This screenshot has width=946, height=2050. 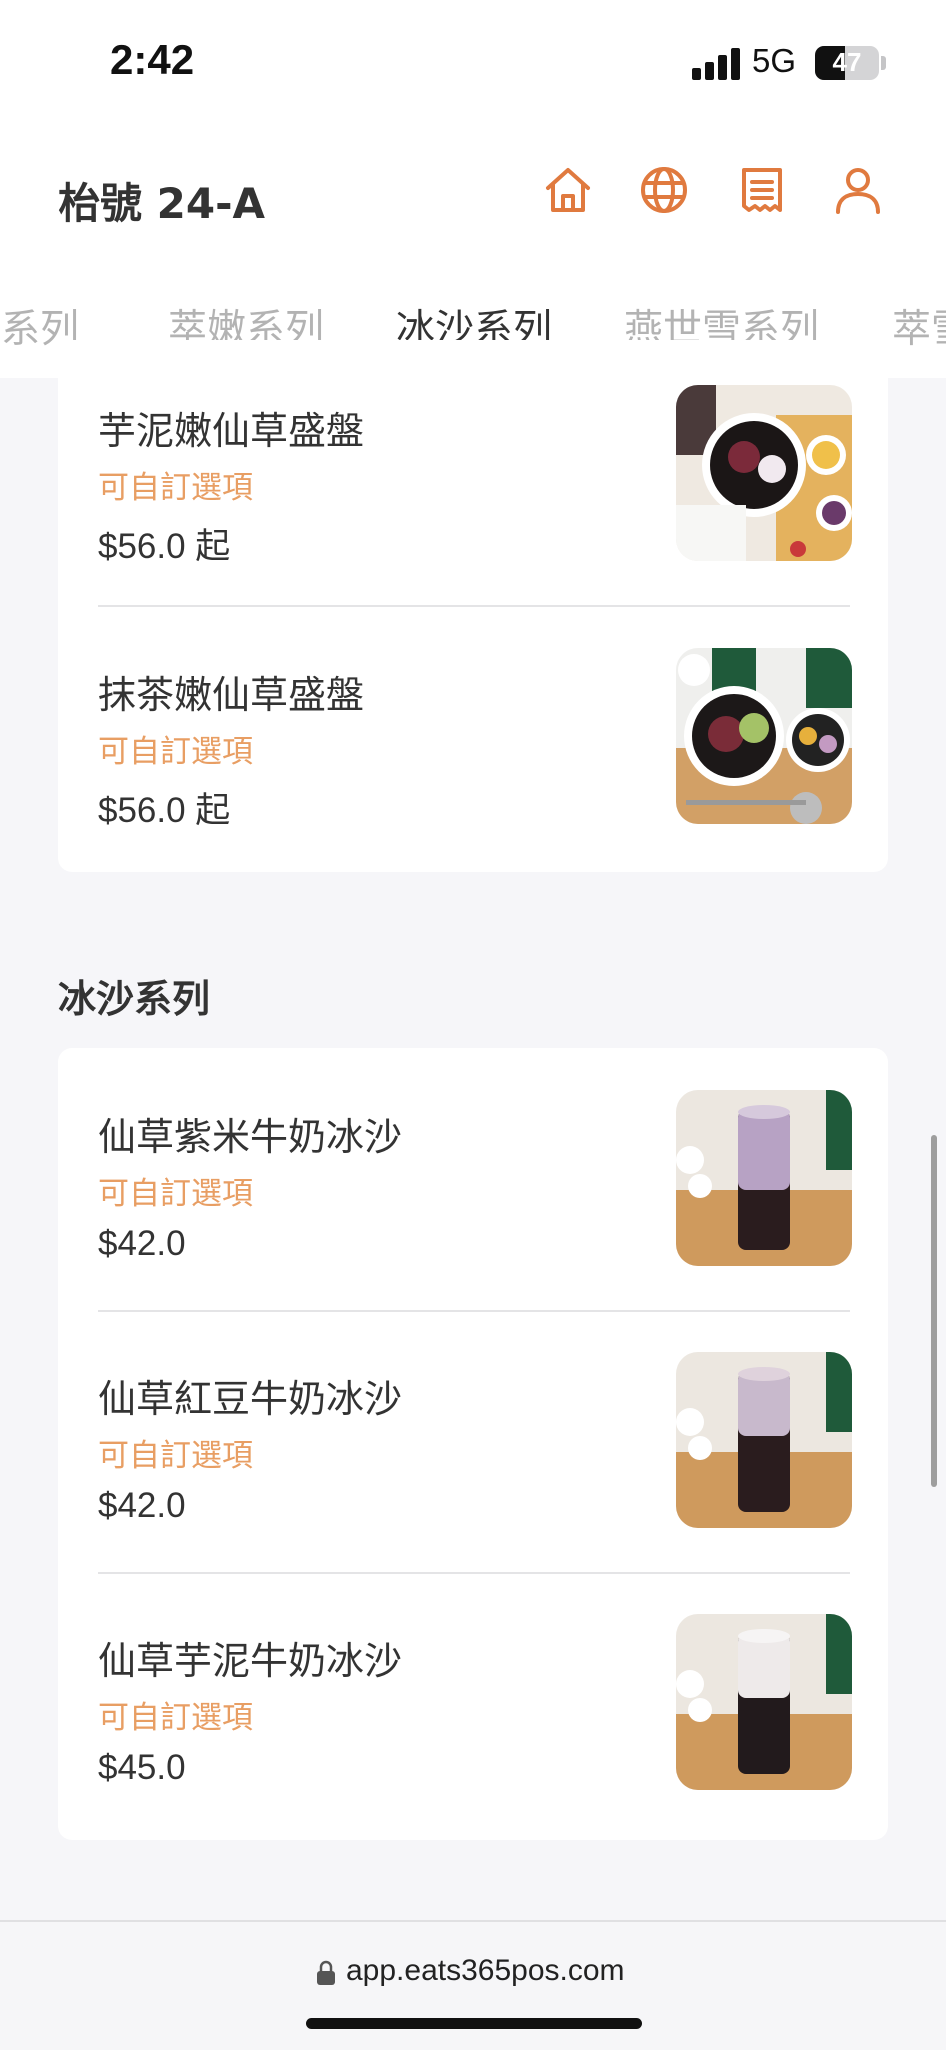 What do you see at coordinates (764, 1702) in the screenshot?
I see `item-image-taro-smoothie` at bounding box center [764, 1702].